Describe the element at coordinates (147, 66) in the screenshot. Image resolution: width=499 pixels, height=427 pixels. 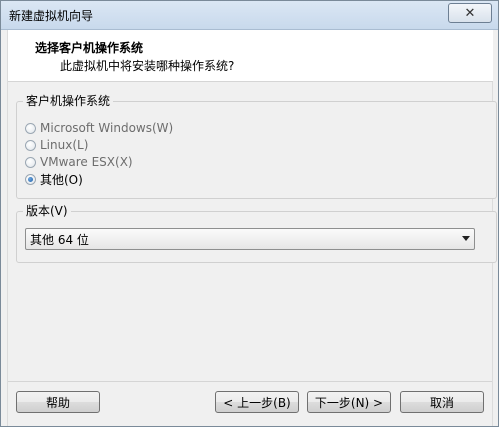
I see `page-subtitle: 此虚拟机中将安装哪种操作系统?` at that location.